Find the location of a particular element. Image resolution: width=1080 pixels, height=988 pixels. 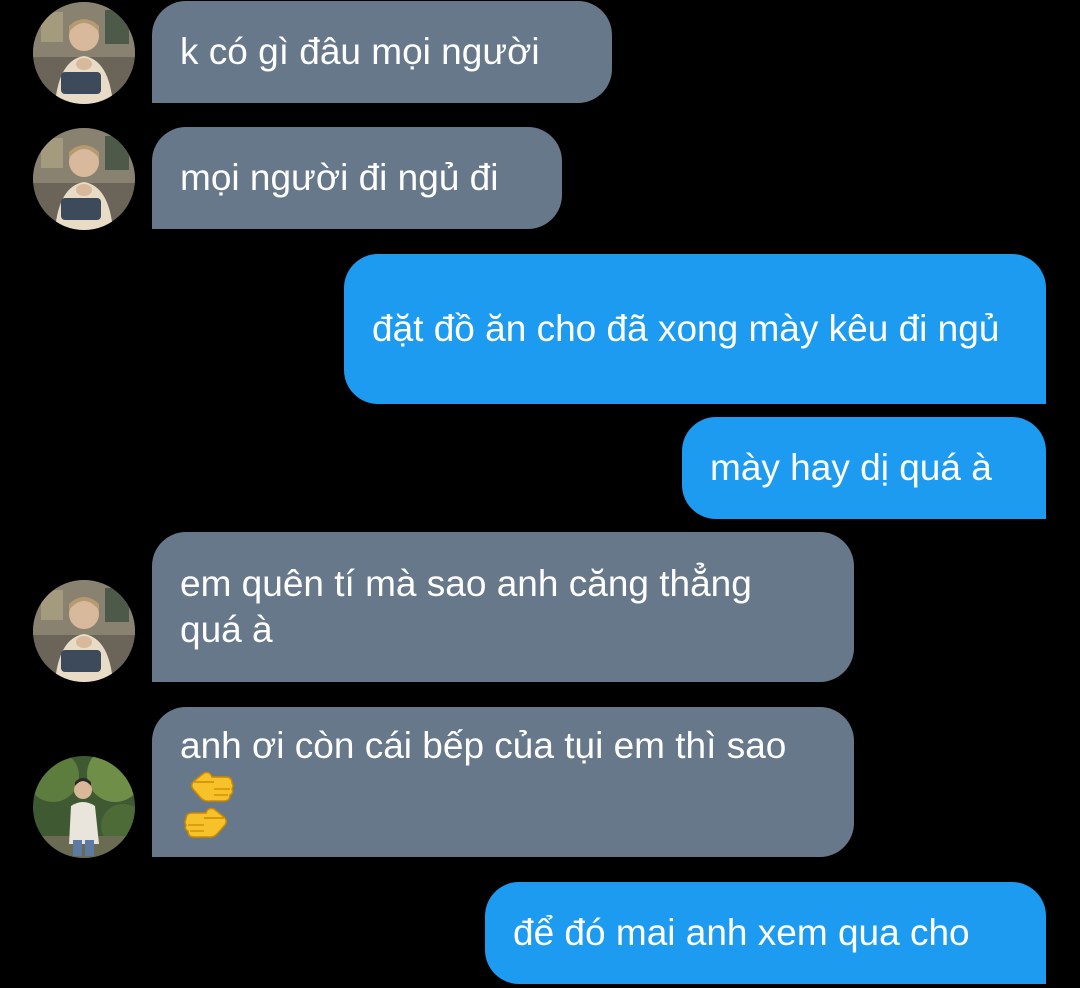

message-text: đặt đồ ăn cho đã xong mày kêu đi ngủ is located at coordinates (686, 328).